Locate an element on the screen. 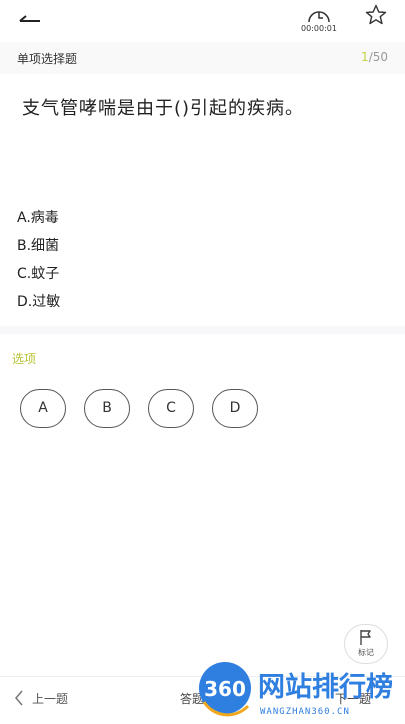  clock-icon is located at coordinates (319, 17).